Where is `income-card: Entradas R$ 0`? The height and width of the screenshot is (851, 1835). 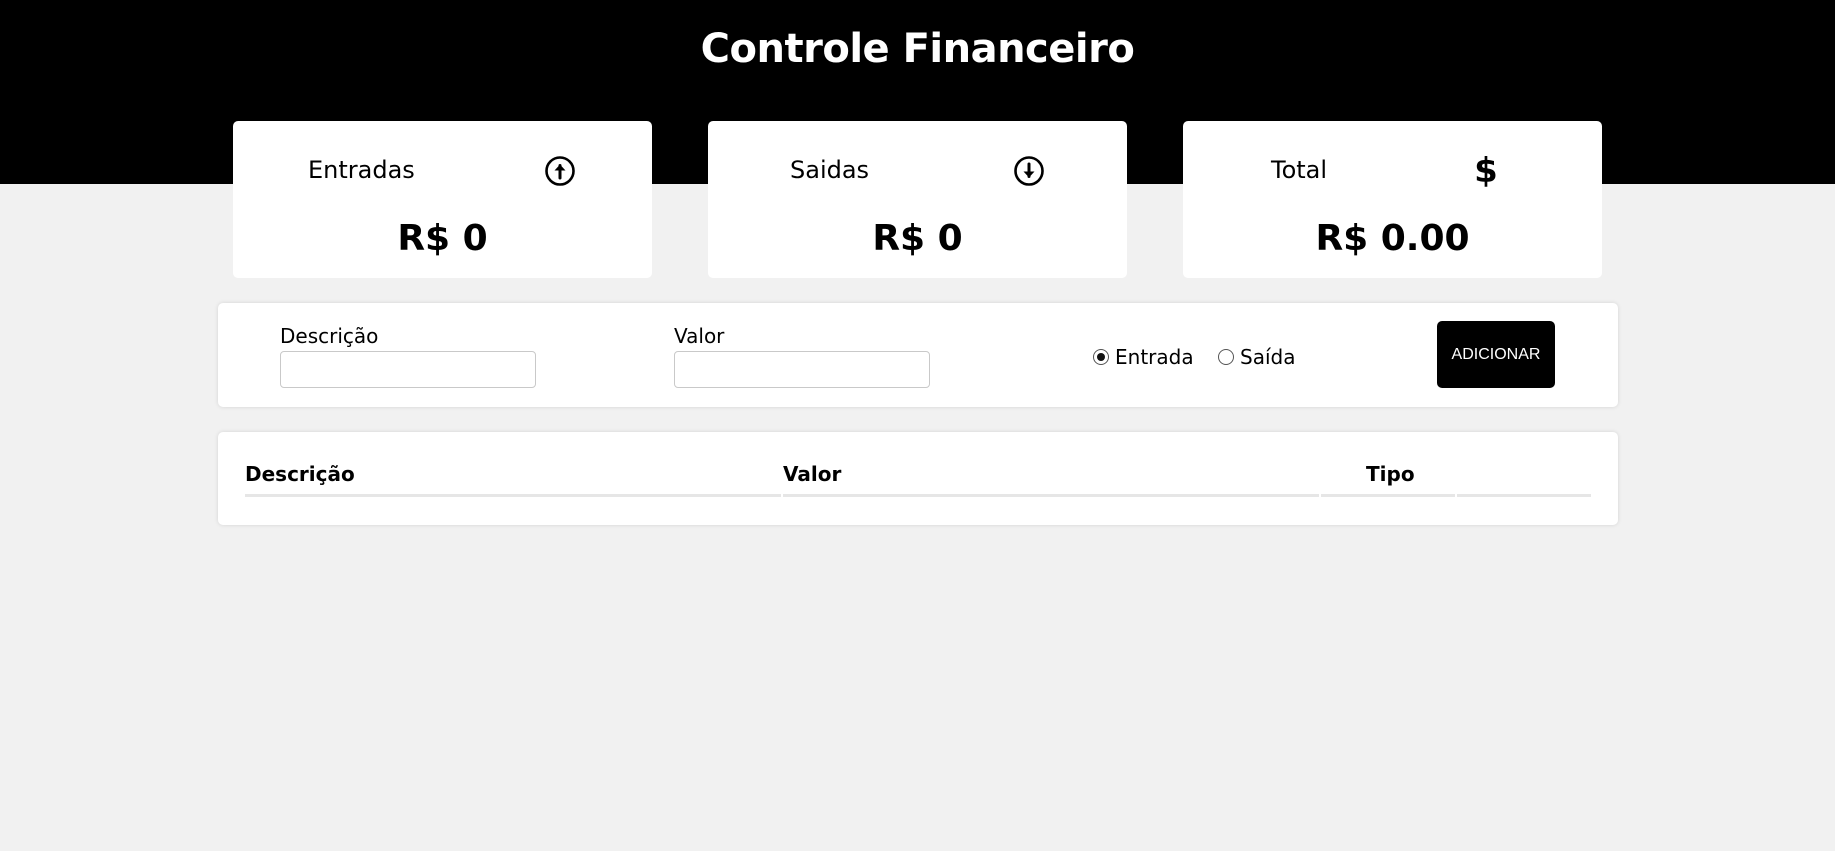 income-card: Entradas R$ 0 is located at coordinates (442, 199).